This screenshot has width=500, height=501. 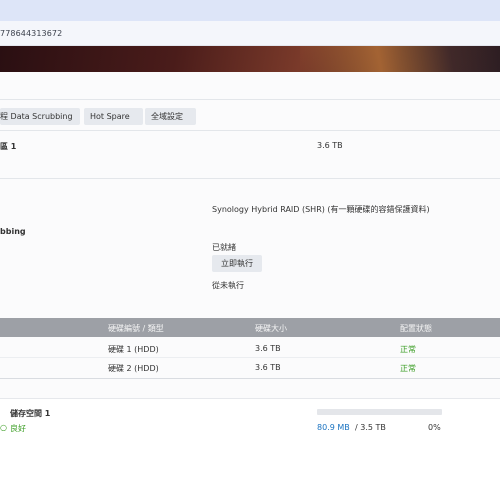 I want to click on volume-usage-bar, so click(x=379, y=412).